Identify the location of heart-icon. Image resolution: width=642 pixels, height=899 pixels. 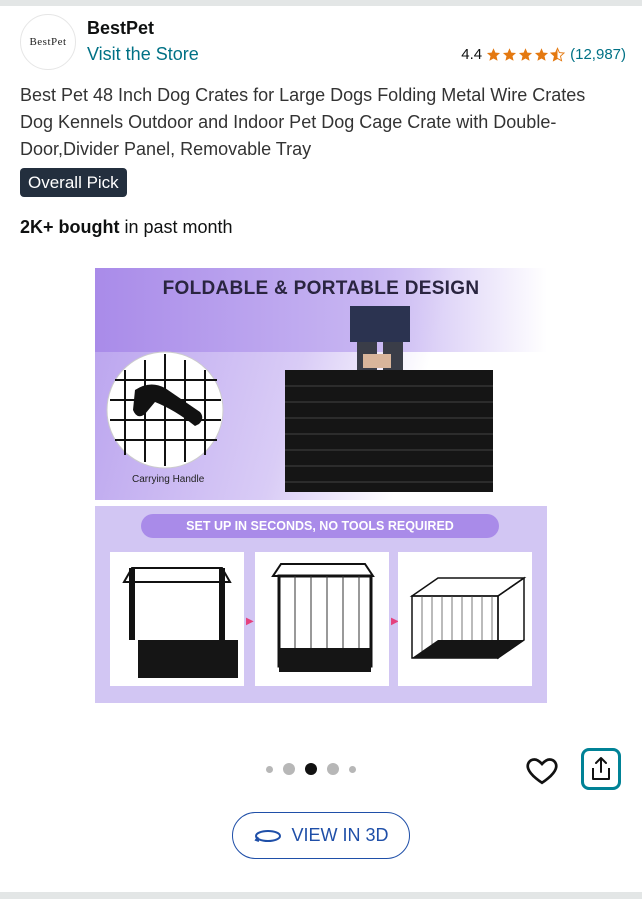
(542, 771).